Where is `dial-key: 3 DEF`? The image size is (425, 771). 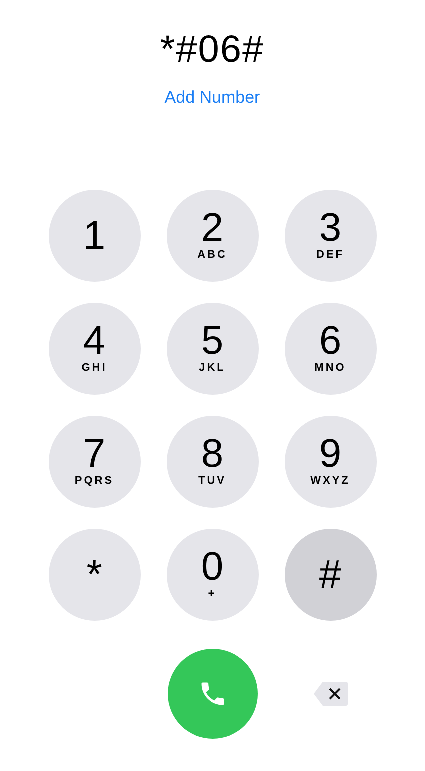
dial-key: 3 DEF is located at coordinates (330, 236).